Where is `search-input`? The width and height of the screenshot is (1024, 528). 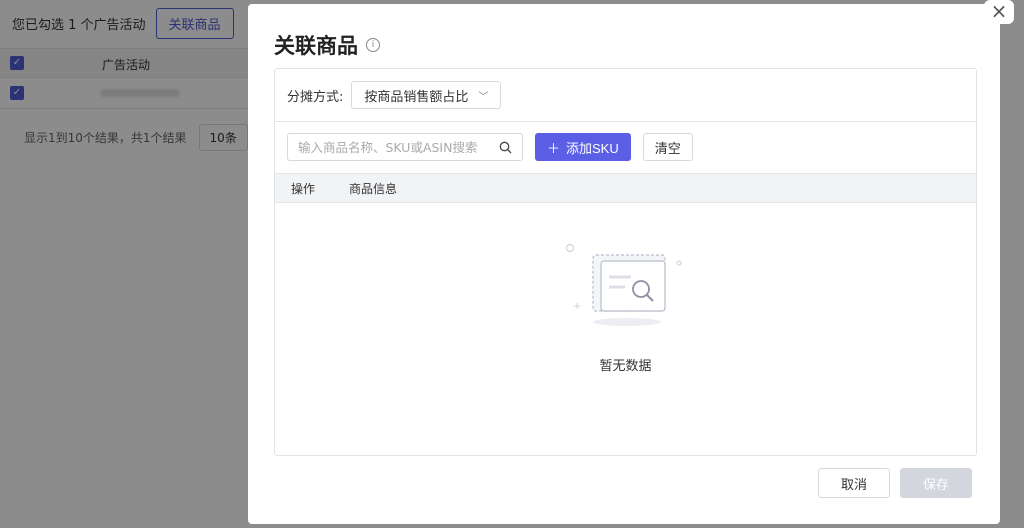
search-input is located at coordinates (393, 147).